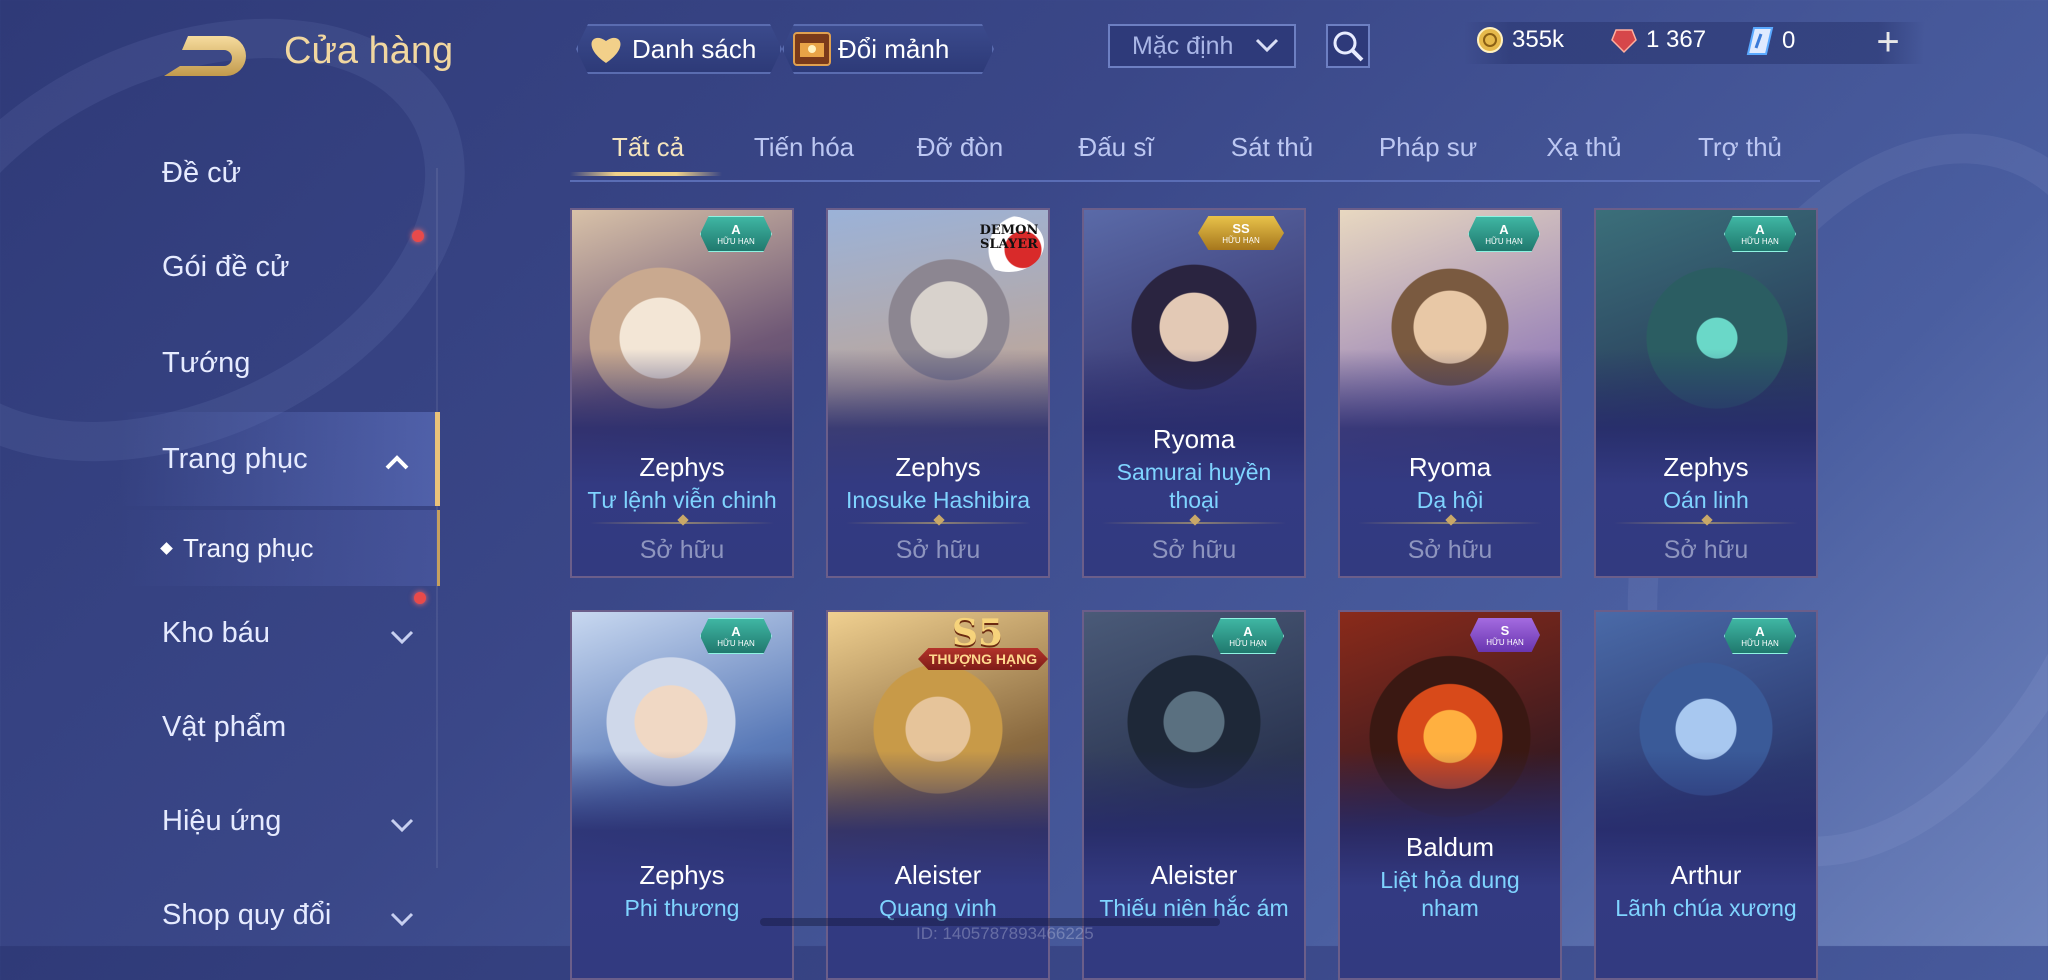 The width and height of the screenshot is (2048, 980). Describe the element at coordinates (1888, 42) in the screenshot. I see `top-up-plus-button: +` at that location.